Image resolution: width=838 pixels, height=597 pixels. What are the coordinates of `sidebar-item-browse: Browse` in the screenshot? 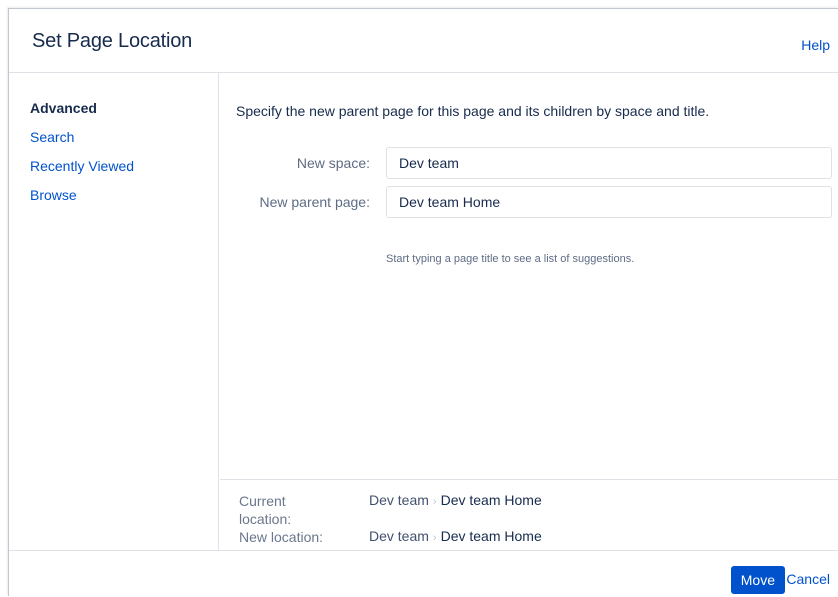 It's located at (53, 195).